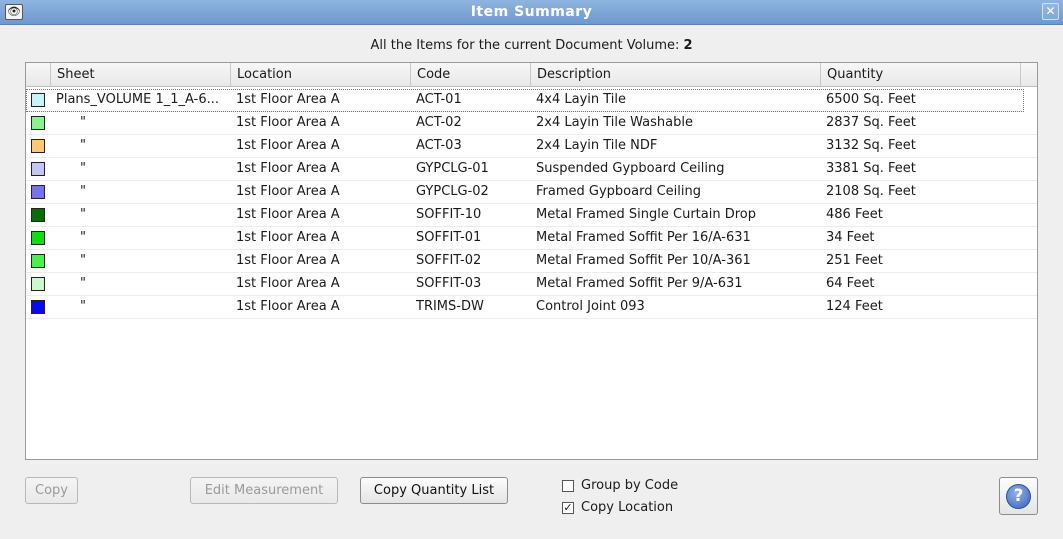  What do you see at coordinates (676, 74) in the screenshot?
I see `column-header-description: Description` at bounding box center [676, 74].